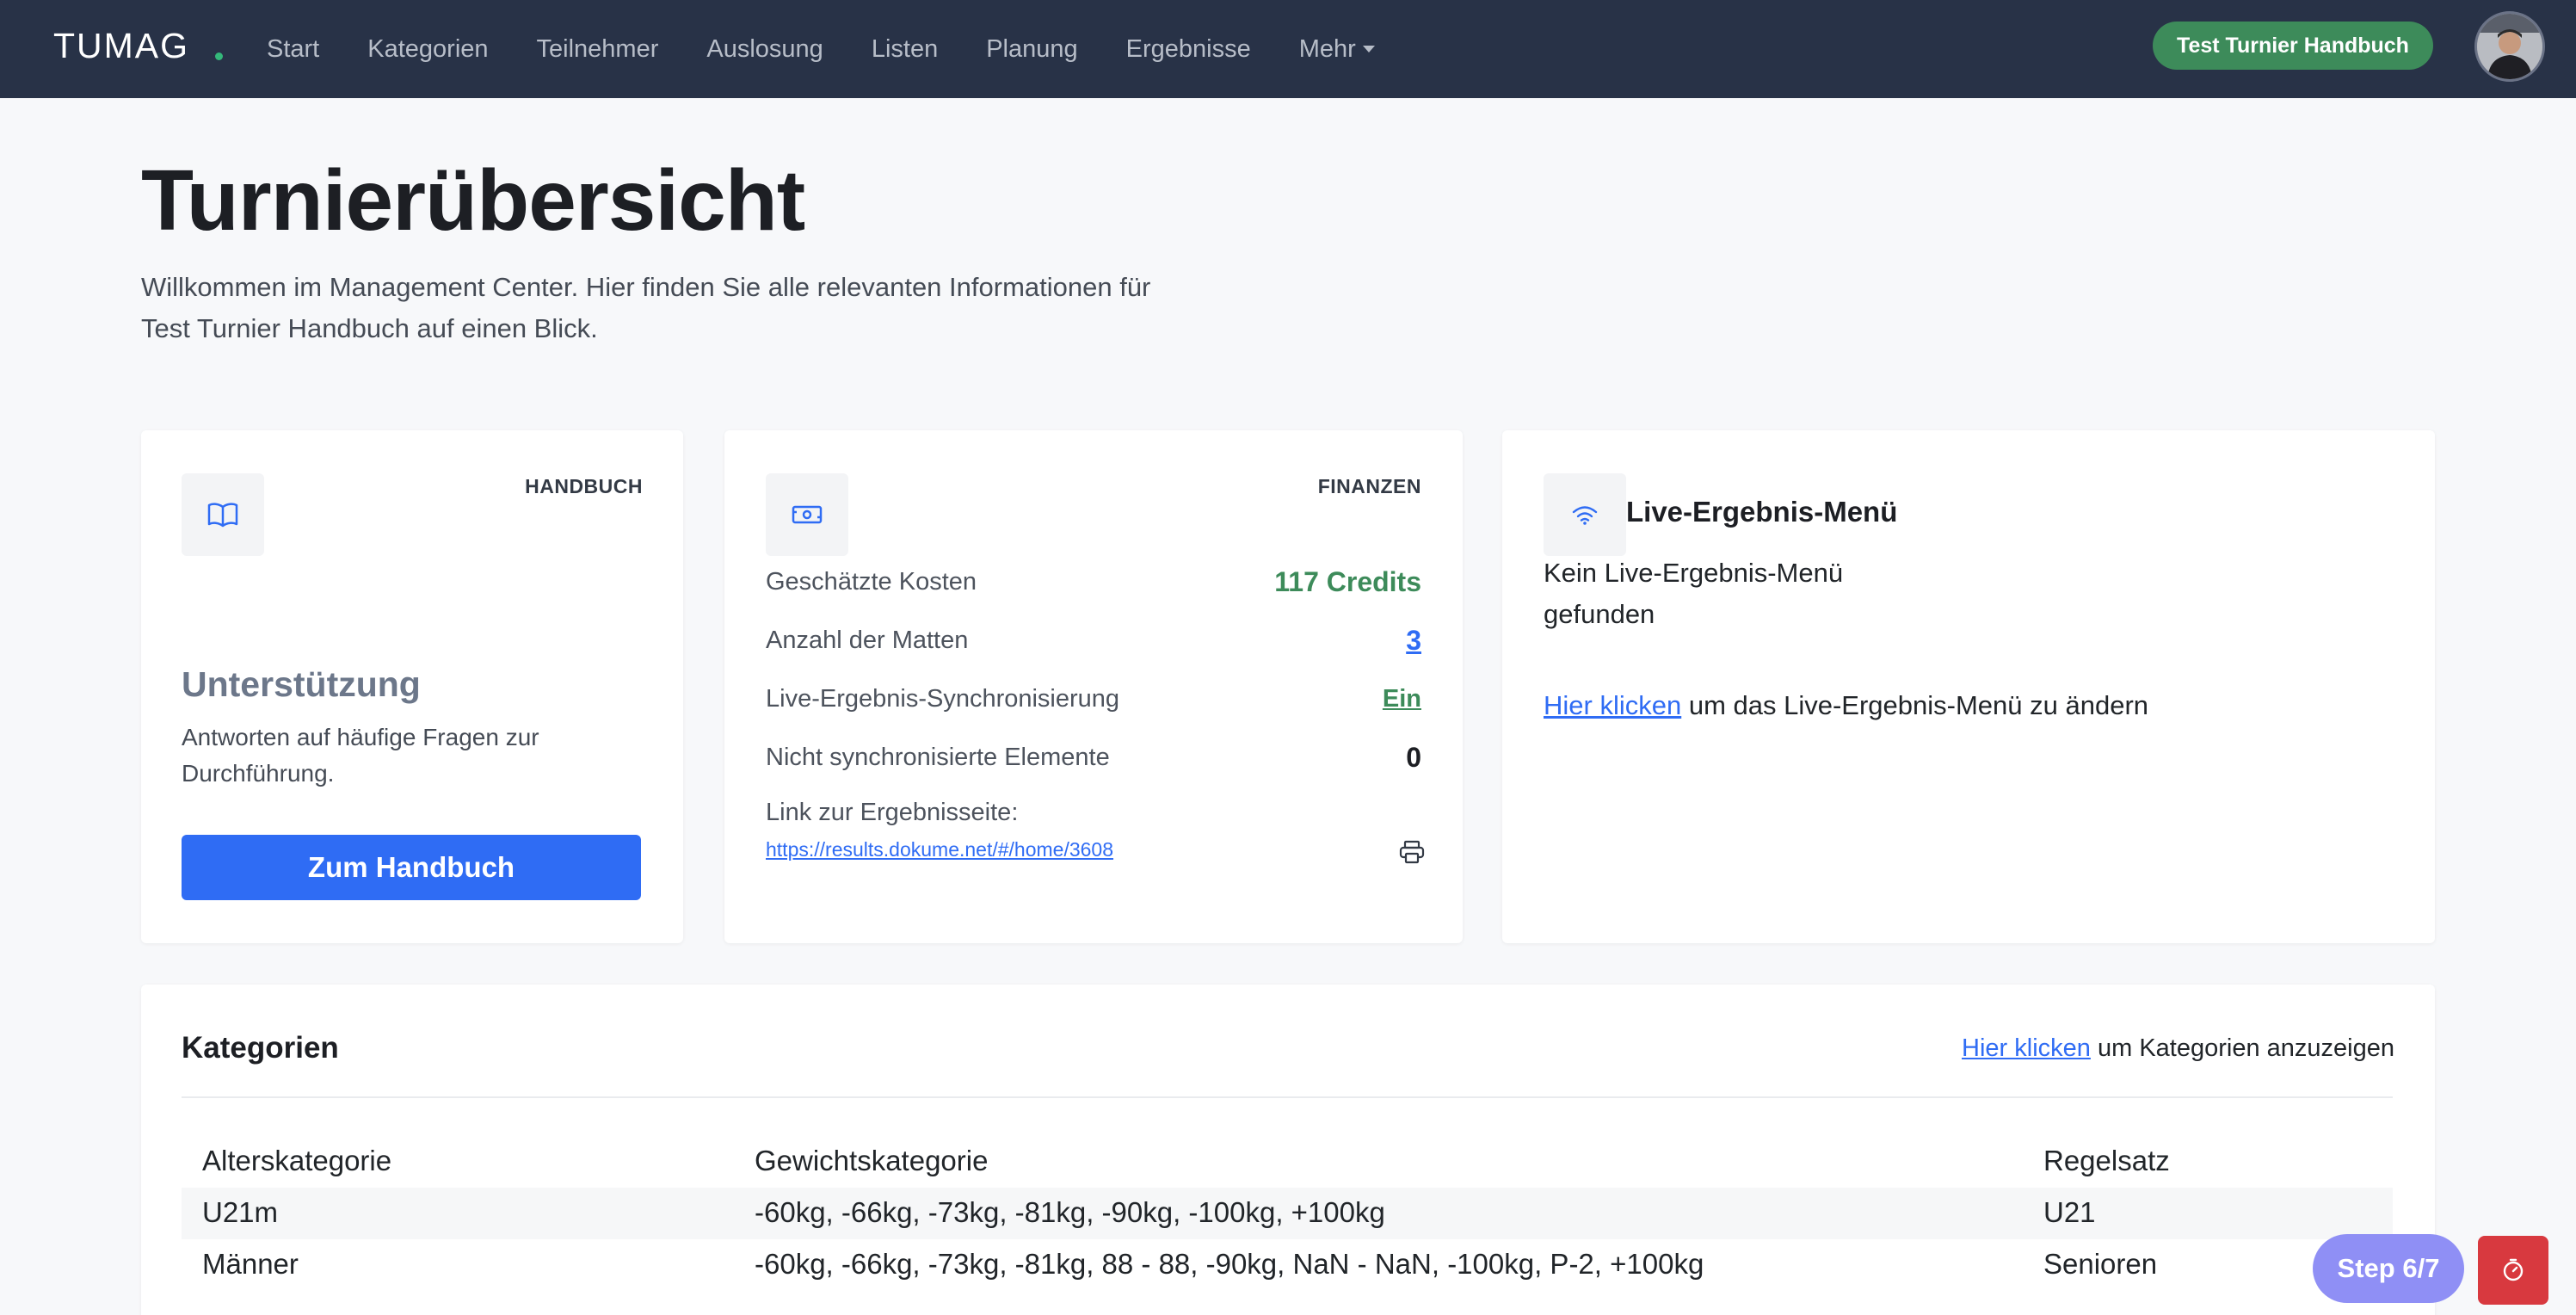 The height and width of the screenshot is (1315, 2576). What do you see at coordinates (2106, 1160) in the screenshot?
I see `column-header-ruleset: Regelsatz` at bounding box center [2106, 1160].